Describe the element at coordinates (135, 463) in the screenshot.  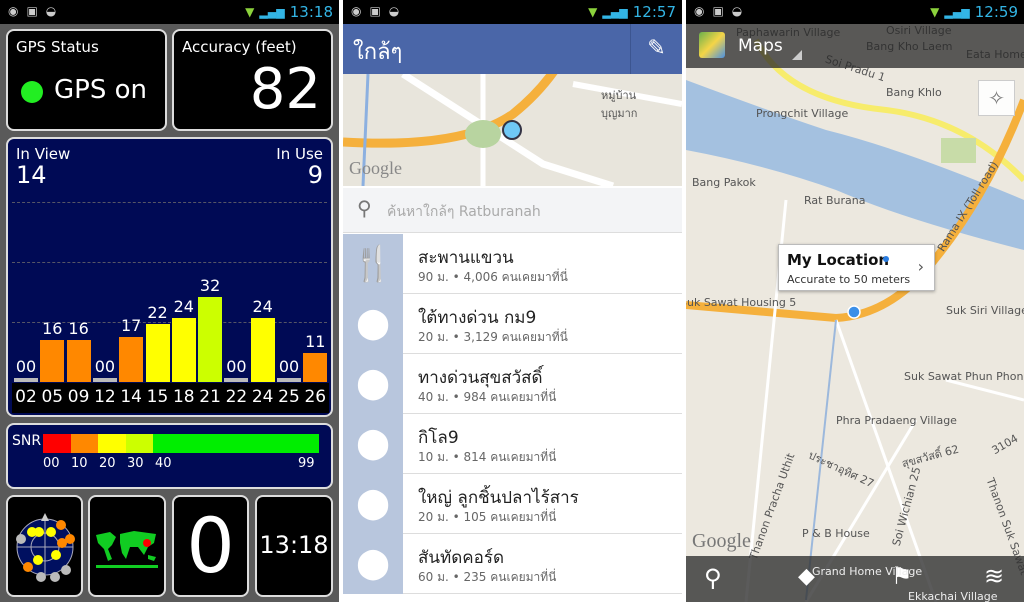
I see `snr-tick: 30` at that location.